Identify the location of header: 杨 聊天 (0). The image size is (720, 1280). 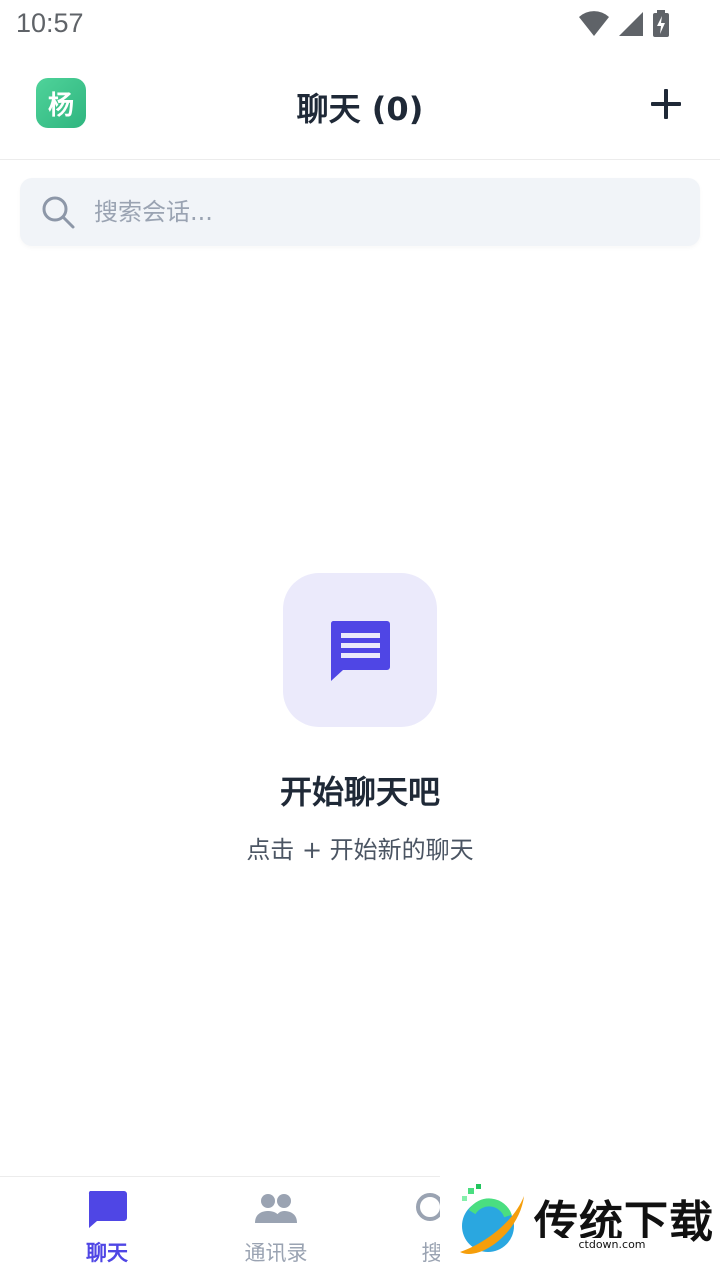
(360, 106).